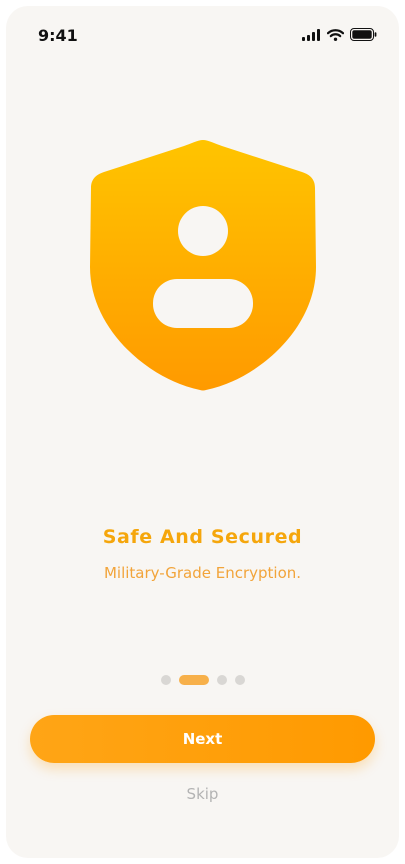 The height and width of the screenshot is (864, 405). What do you see at coordinates (311, 37) in the screenshot?
I see `signal-icon` at bounding box center [311, 37].